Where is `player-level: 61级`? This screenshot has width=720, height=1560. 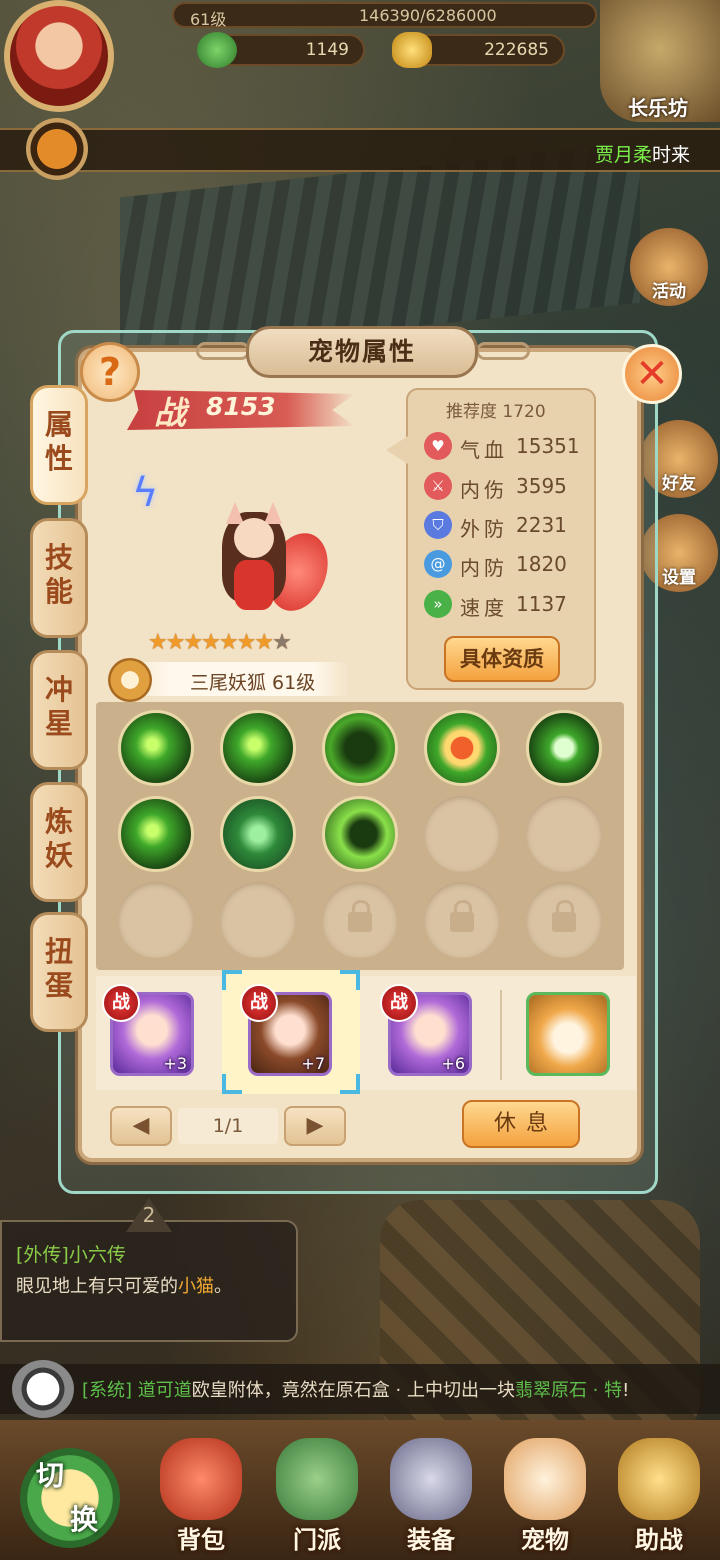 player-level: 61级 is located at coordinates (208, 19).